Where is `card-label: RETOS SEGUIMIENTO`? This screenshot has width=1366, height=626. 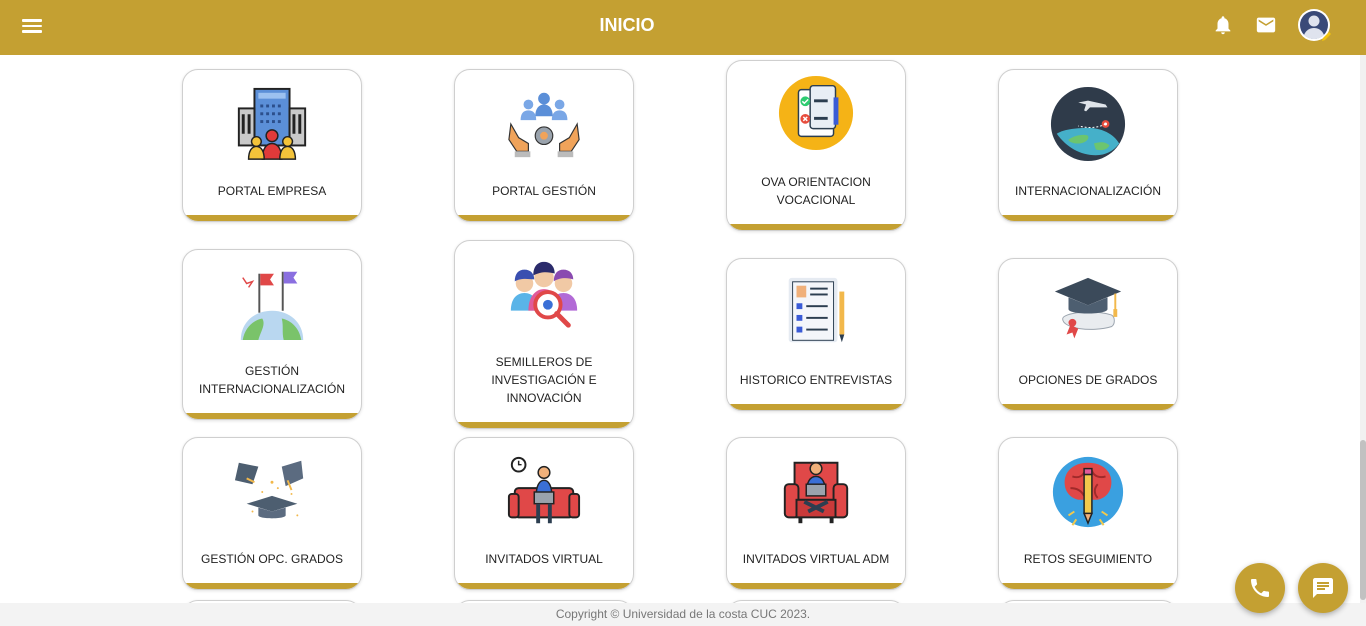
card-label: RETOS SEGUIMIENTO is located at coordinates (1088, 559).